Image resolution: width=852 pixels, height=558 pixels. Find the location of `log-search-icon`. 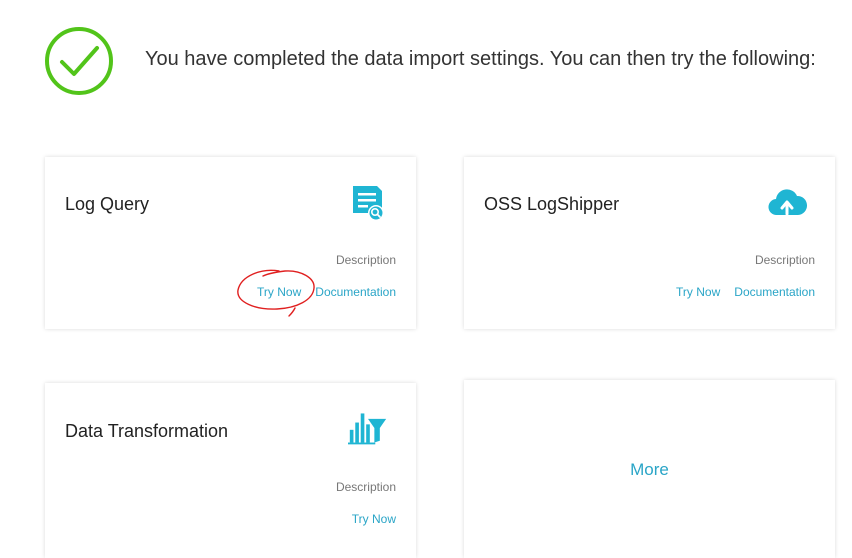

log-search-icon is located at coordinates (368, 203).